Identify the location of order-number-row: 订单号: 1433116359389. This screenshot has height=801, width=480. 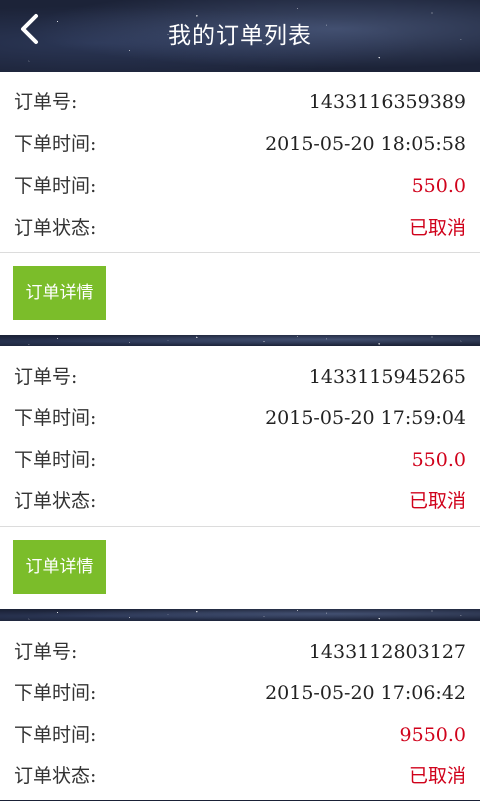
(240, 102).